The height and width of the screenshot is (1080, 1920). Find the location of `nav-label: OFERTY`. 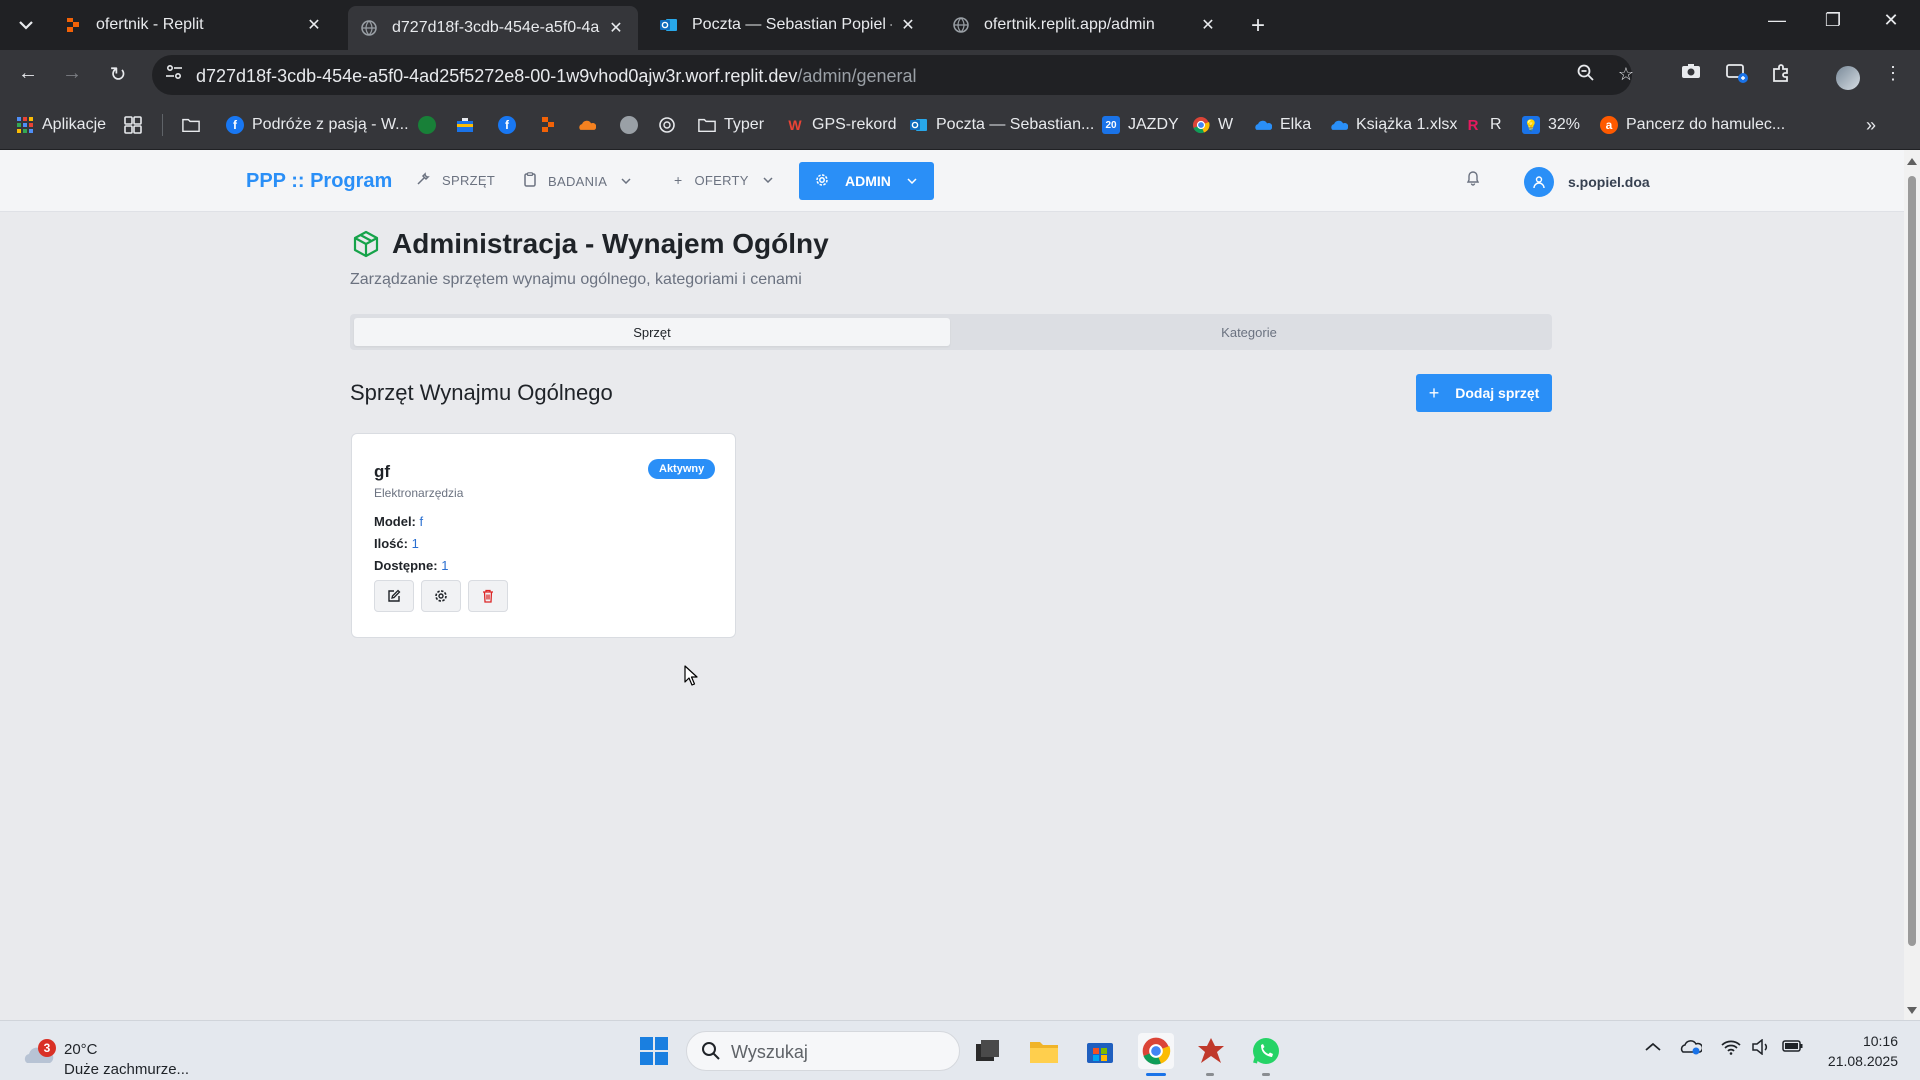

nav-label: OFERTY is located at coordinates (721, 180).